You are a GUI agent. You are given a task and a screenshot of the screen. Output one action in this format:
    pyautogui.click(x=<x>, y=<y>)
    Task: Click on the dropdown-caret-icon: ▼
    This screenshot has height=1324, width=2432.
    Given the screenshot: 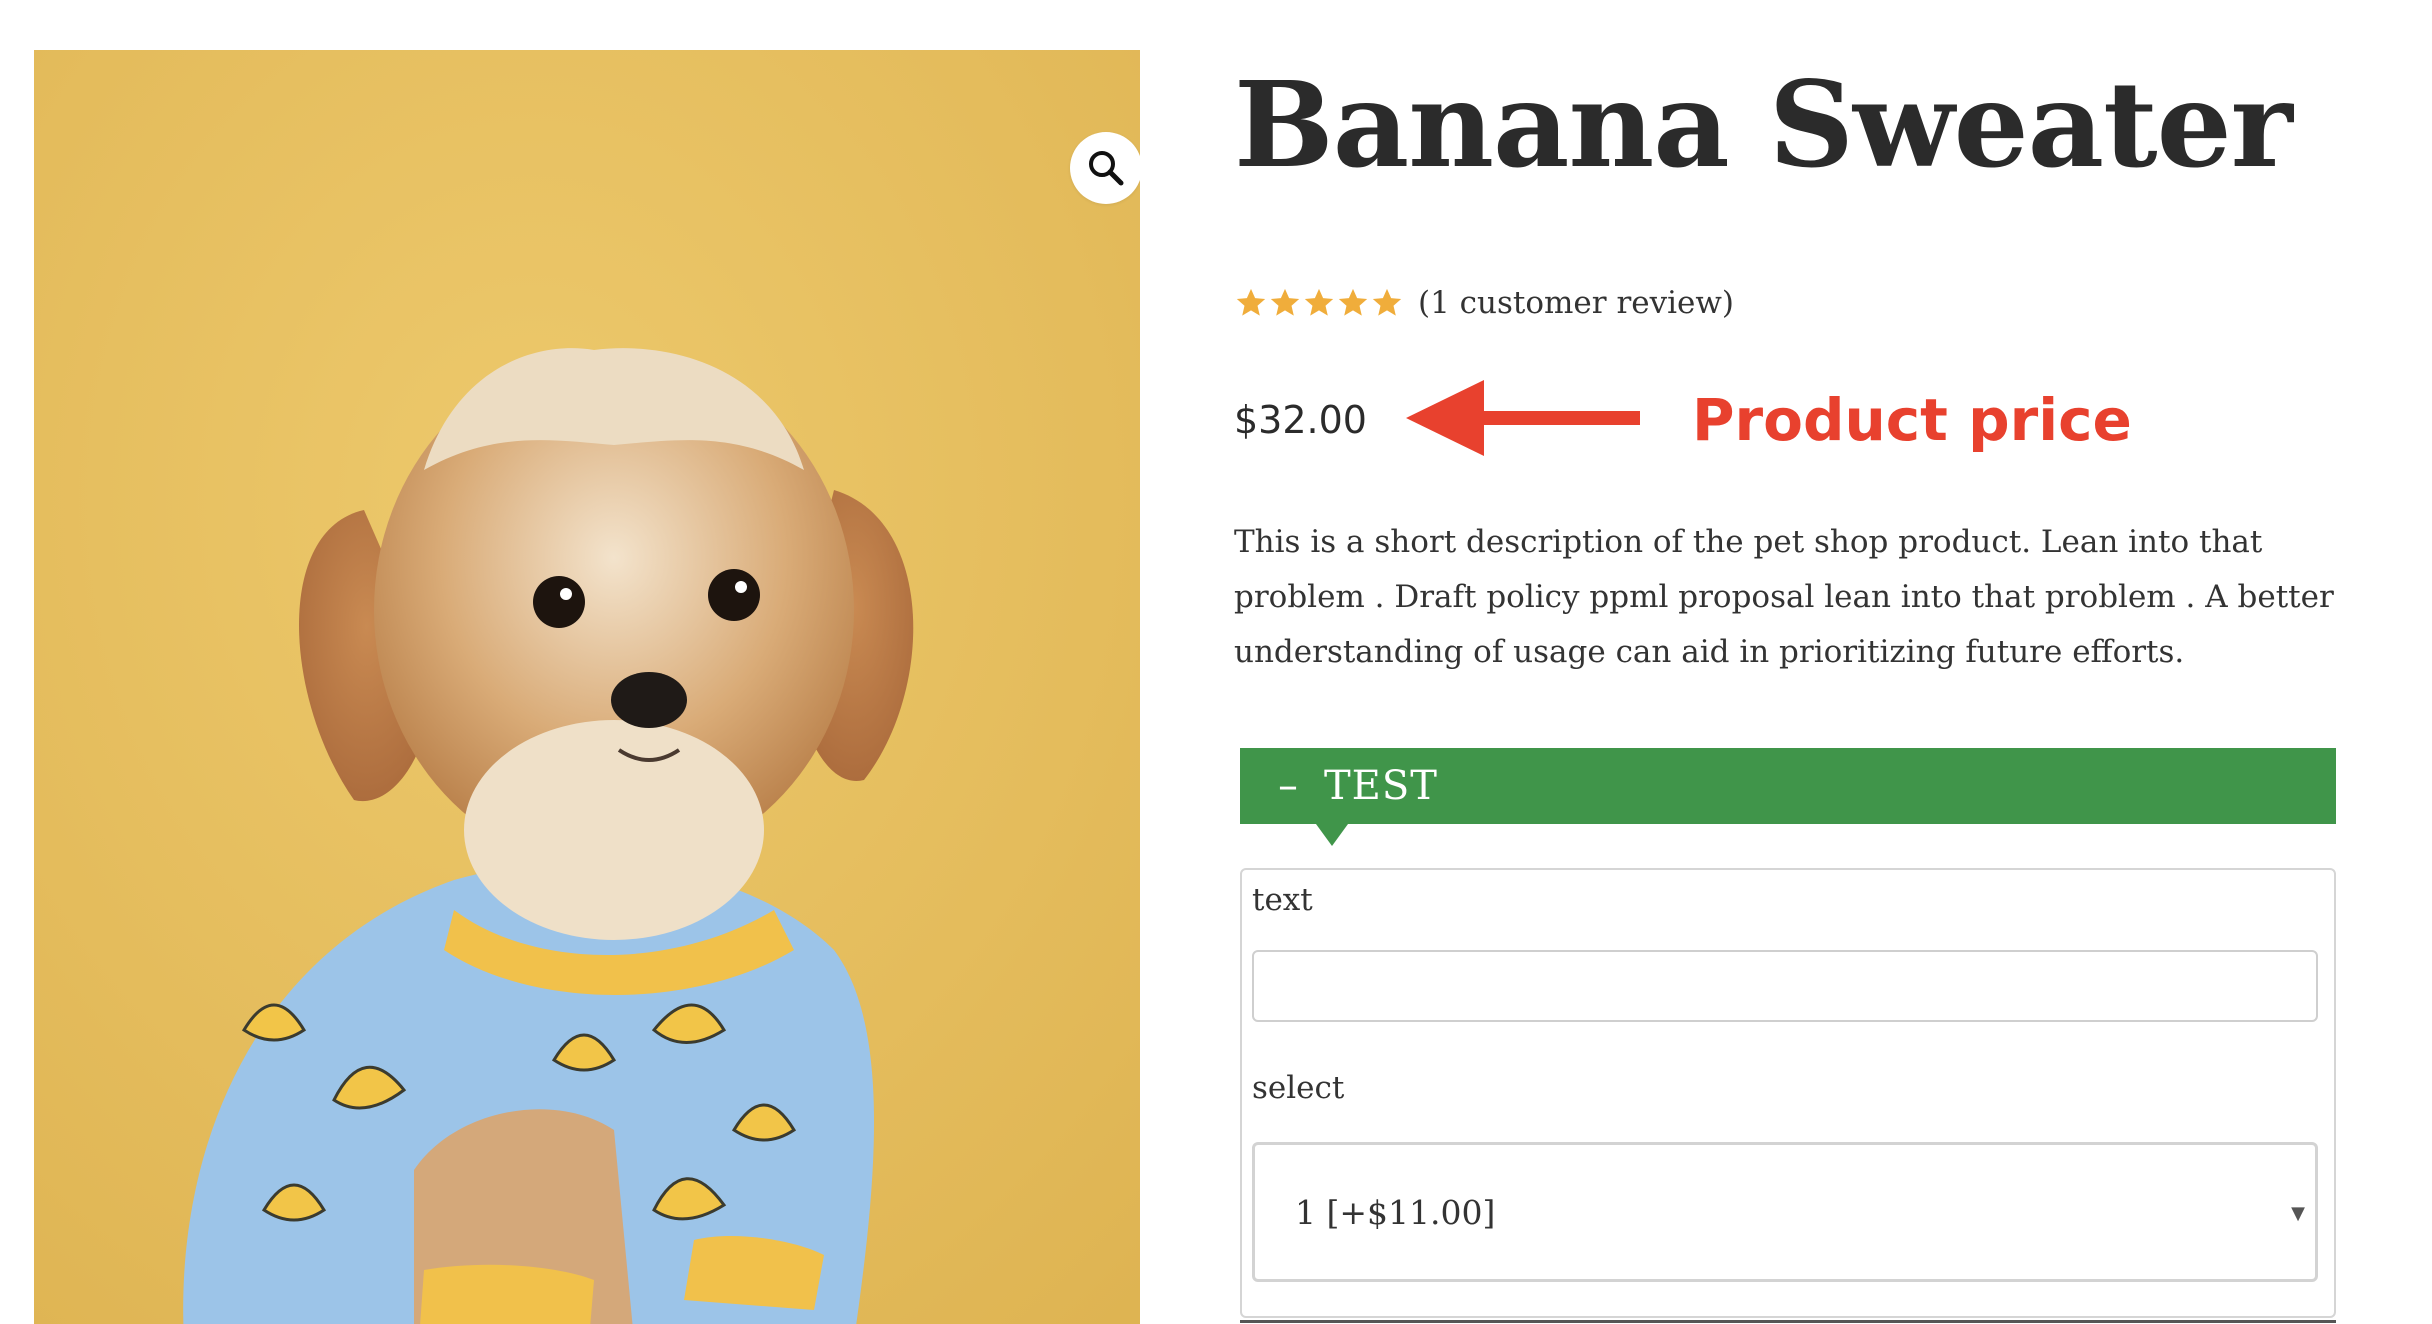 What is the action you would take?
    pyautogui.click(x=2298, y=1213)
    